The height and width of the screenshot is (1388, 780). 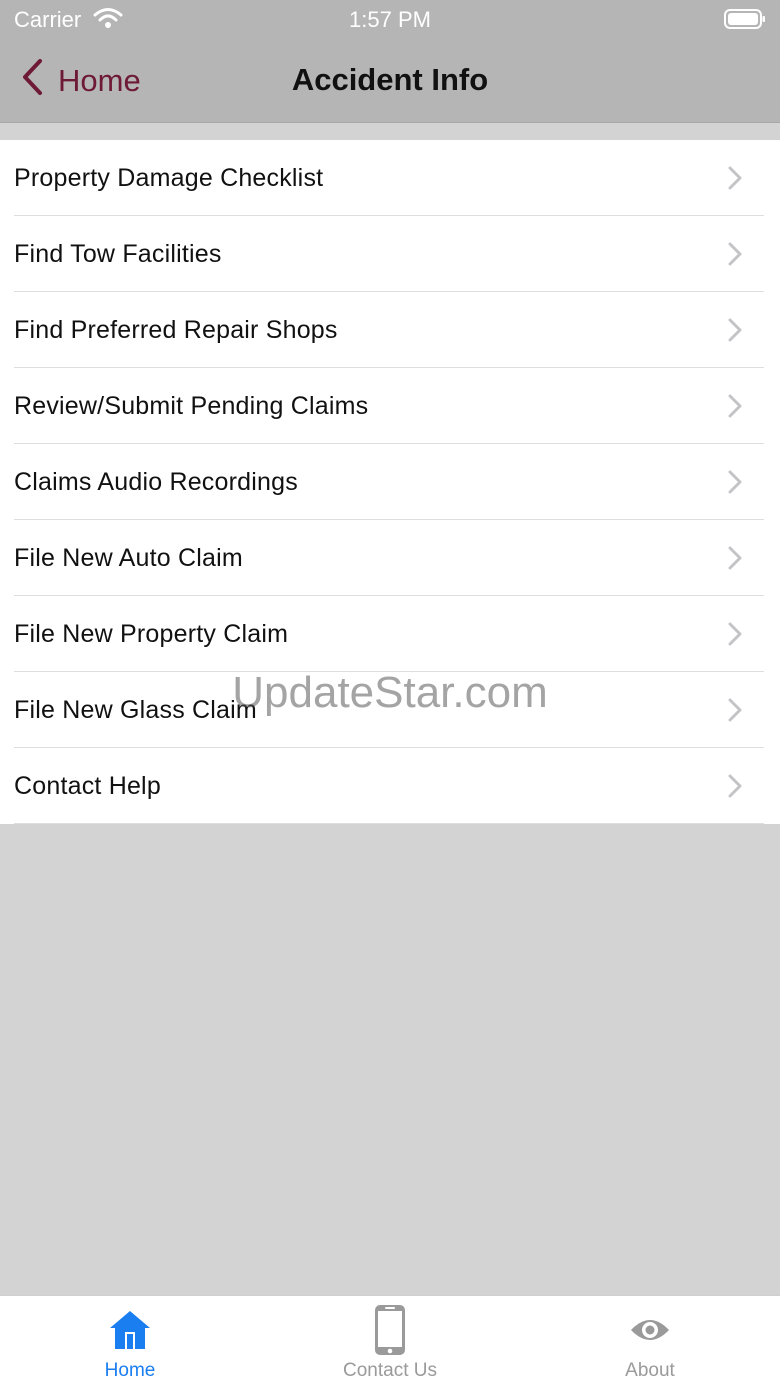 What do you see at coordinates (135, 709) in the screenshot?
I see `menu-item-label: File New Glass Claim` at bounding box center [135, 709].